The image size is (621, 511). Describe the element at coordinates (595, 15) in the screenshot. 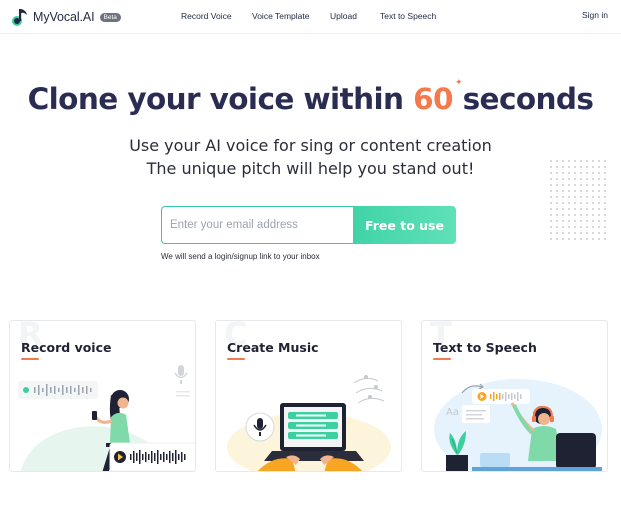

I see `sign-in-link: Sign in` at that location.